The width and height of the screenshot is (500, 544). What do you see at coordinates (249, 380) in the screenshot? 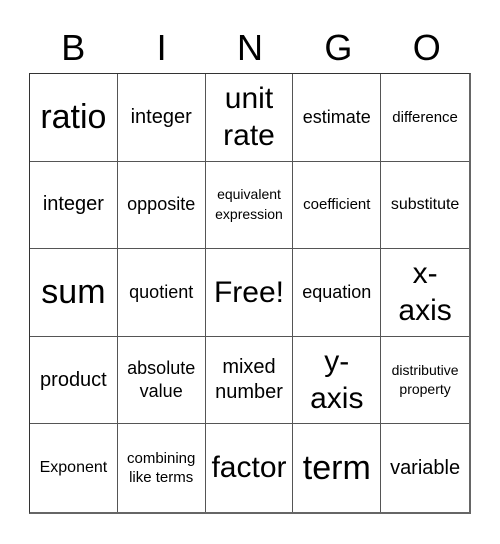
I see `bingo-cell: mixed number` at bounding box center [249, 380].